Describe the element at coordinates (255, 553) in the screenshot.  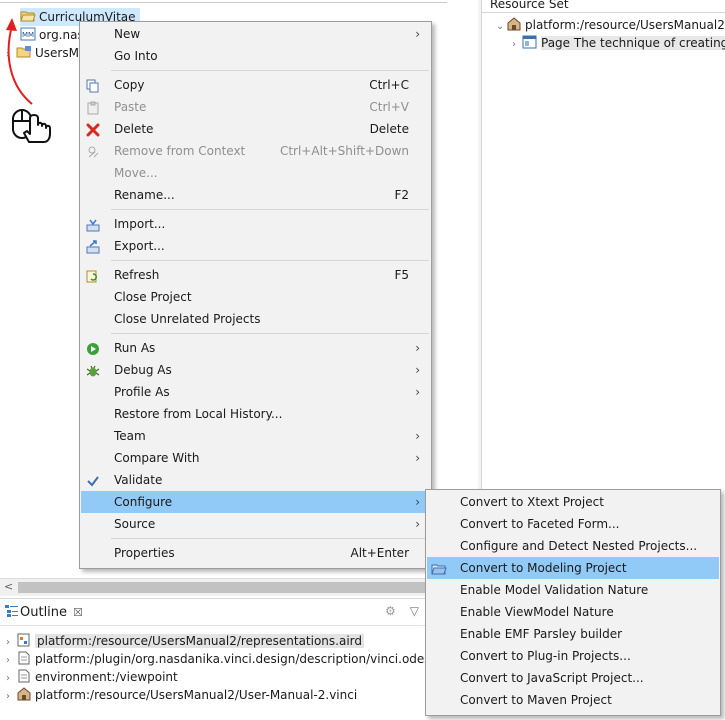
I see `menu-item-properties: Properties Alt+Enter` at that location.